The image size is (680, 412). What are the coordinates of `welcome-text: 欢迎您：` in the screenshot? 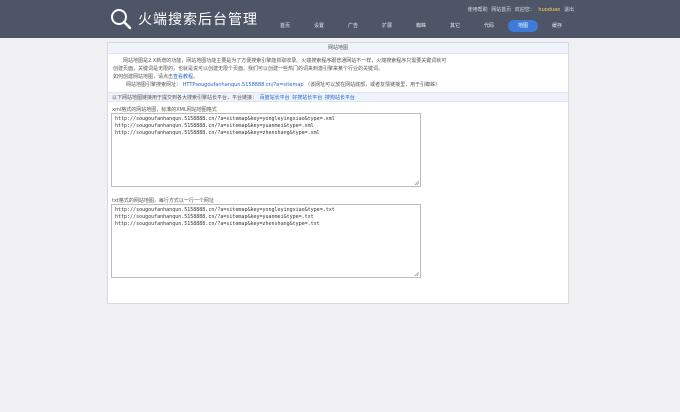 It's located at (524, 10).